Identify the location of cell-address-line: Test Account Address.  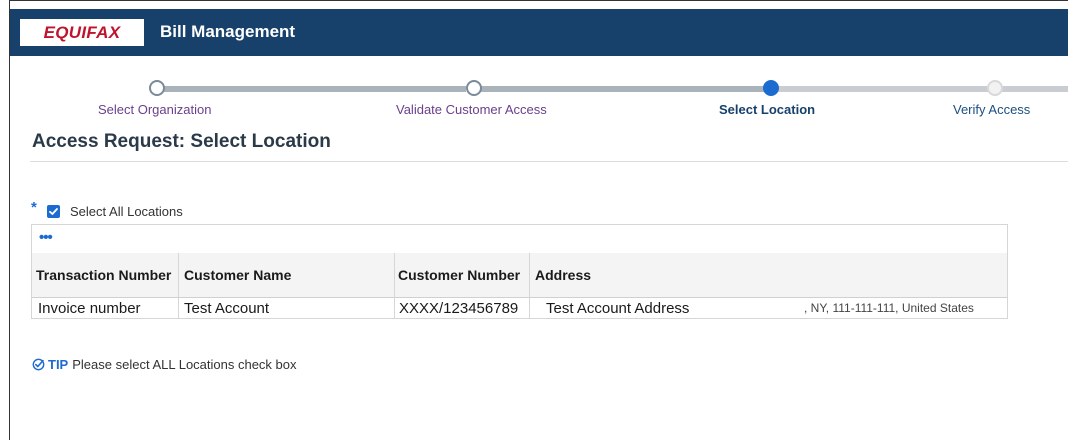
(618, 308).